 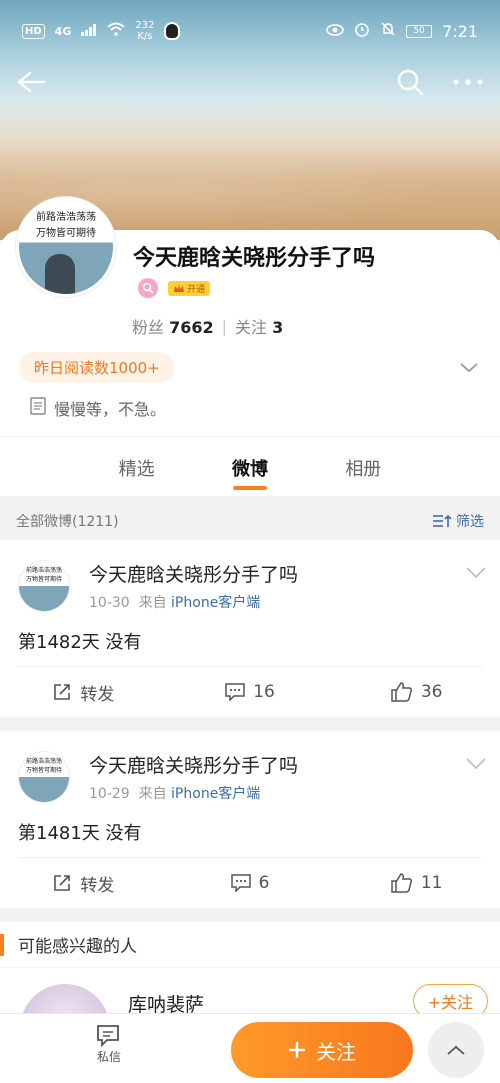 I want to click on post-text: 第1481天 没有, so click(x=80, y=833).